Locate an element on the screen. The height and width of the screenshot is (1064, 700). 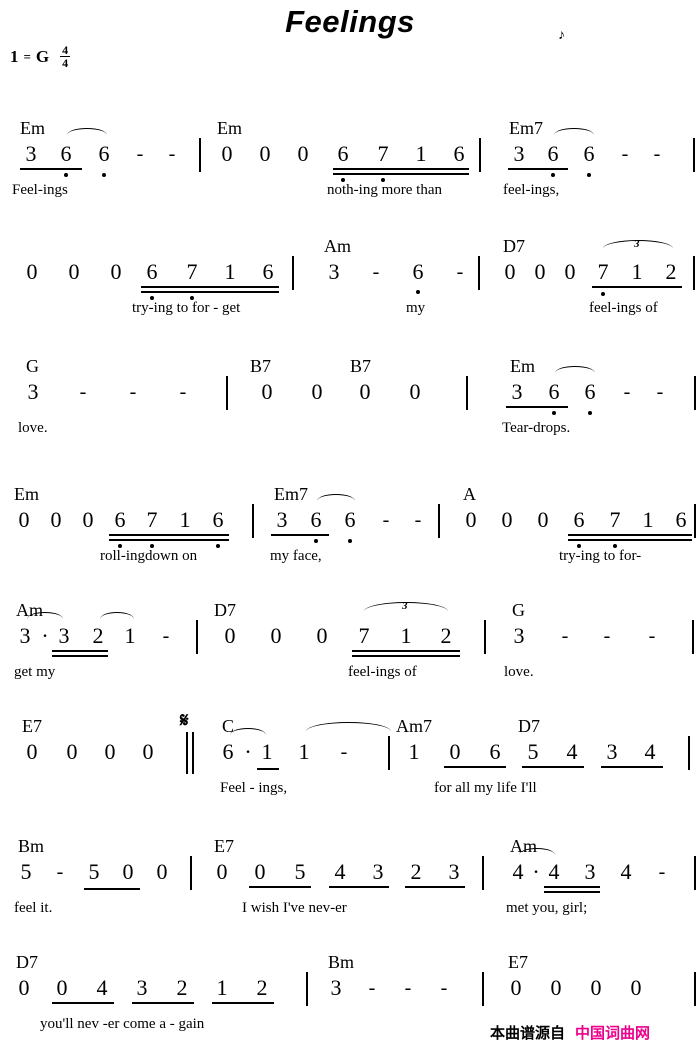
lyric: feel-ings, is located at coordinates (531, 190).